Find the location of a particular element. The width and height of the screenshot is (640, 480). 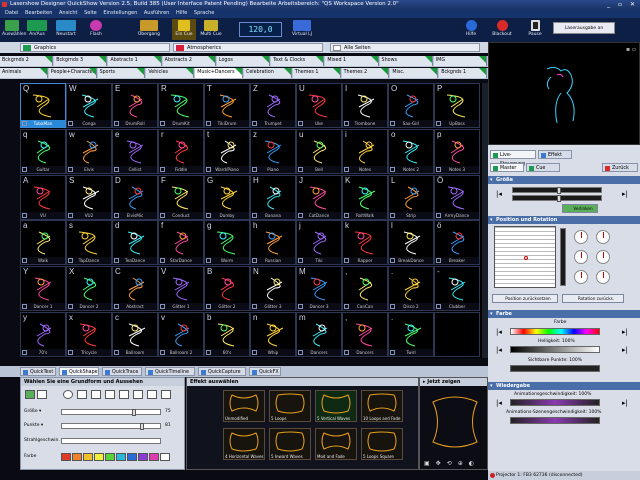

cue-cell: A VU is located at coordinates (43, 197).